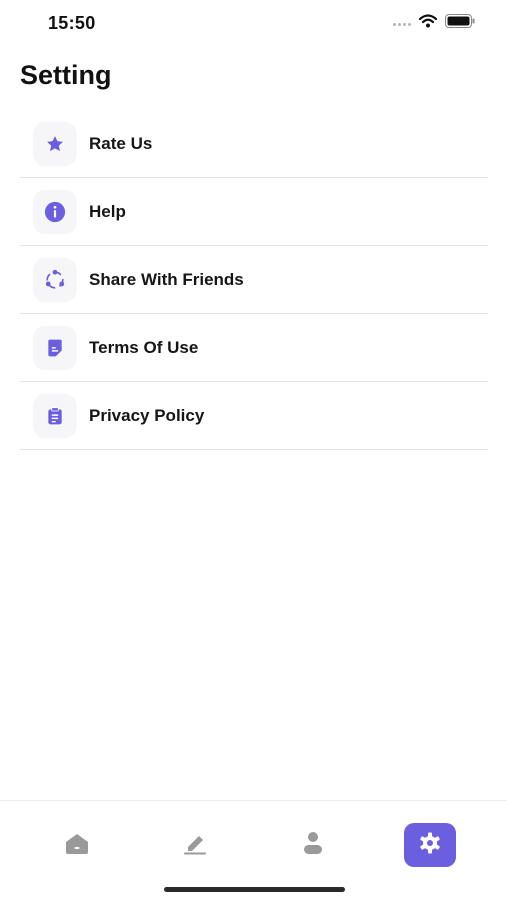  I want to click on tab-profile, so click(313, 845).